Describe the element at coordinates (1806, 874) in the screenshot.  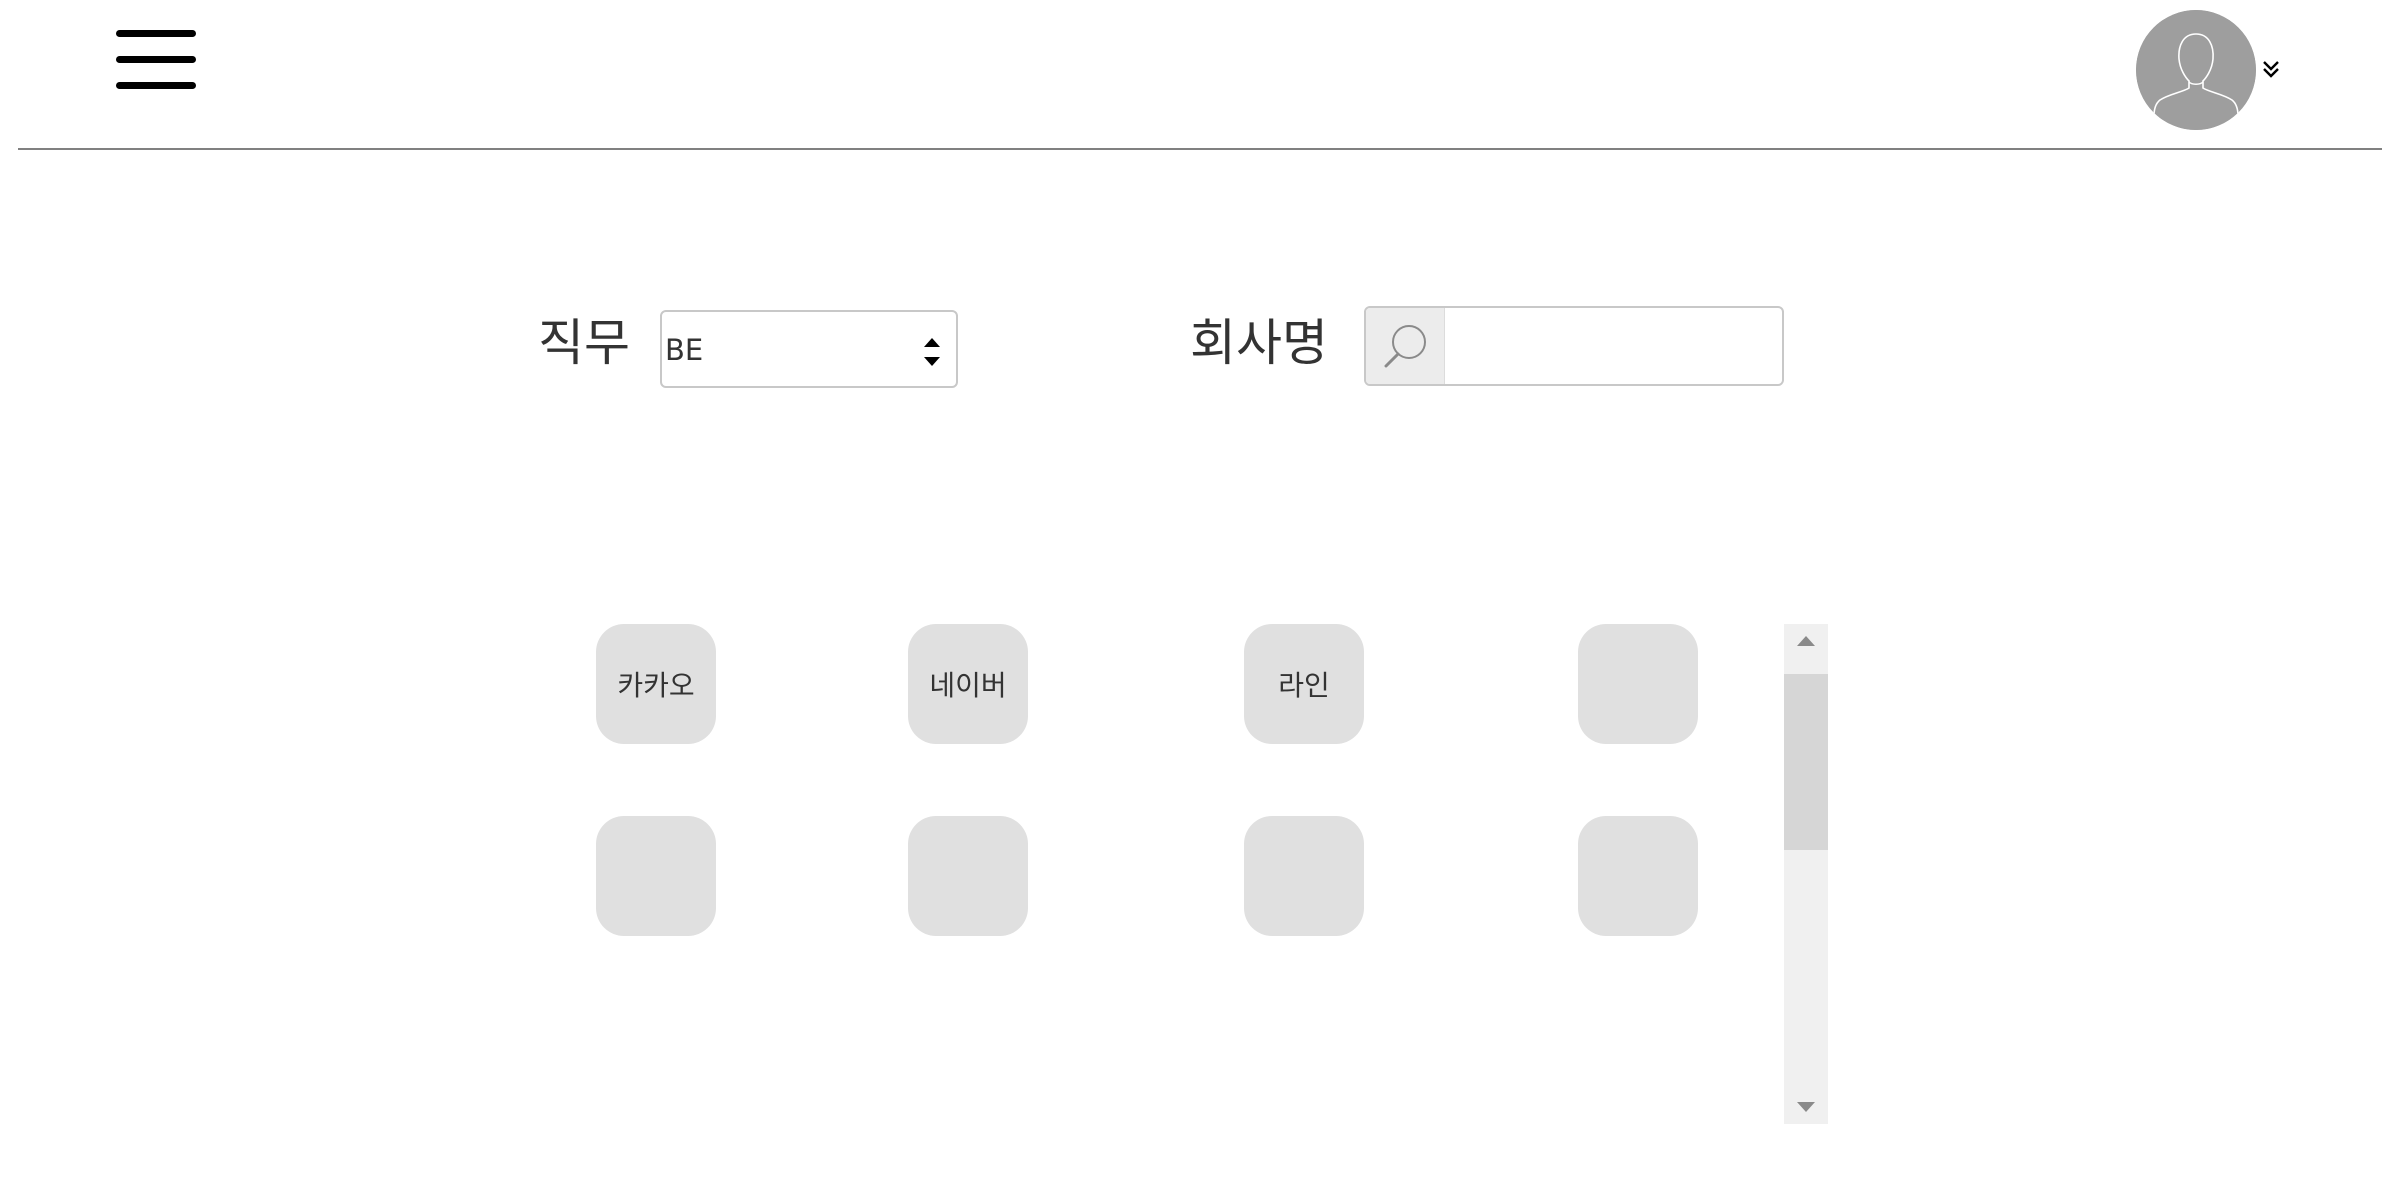
I see `company-list-scrollbar` at that location.